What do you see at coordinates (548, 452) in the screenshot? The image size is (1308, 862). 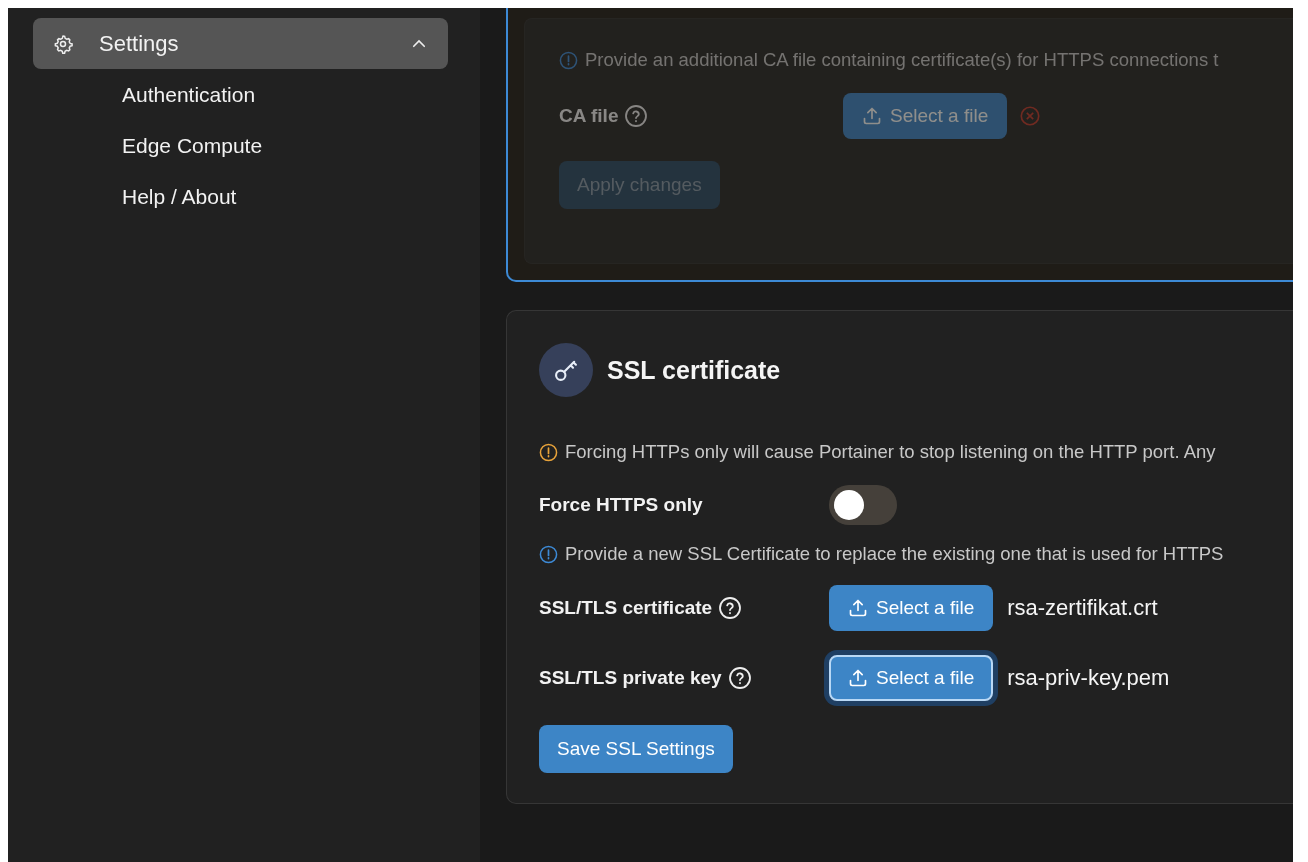 I see `warning-icon` at bounding box center [548, 452].